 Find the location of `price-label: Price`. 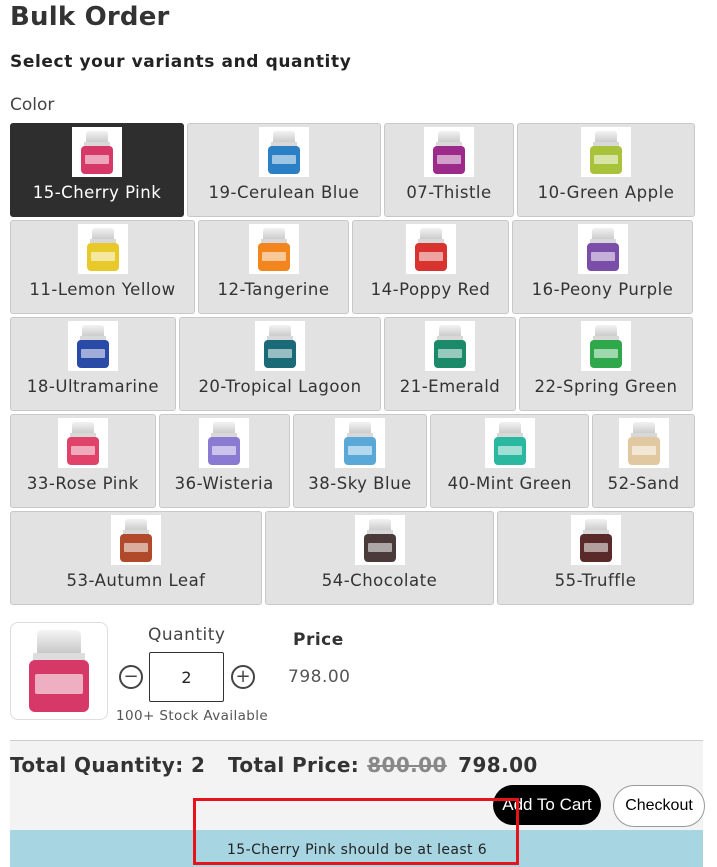

price-label: Price is located at coordinates (318, 640).